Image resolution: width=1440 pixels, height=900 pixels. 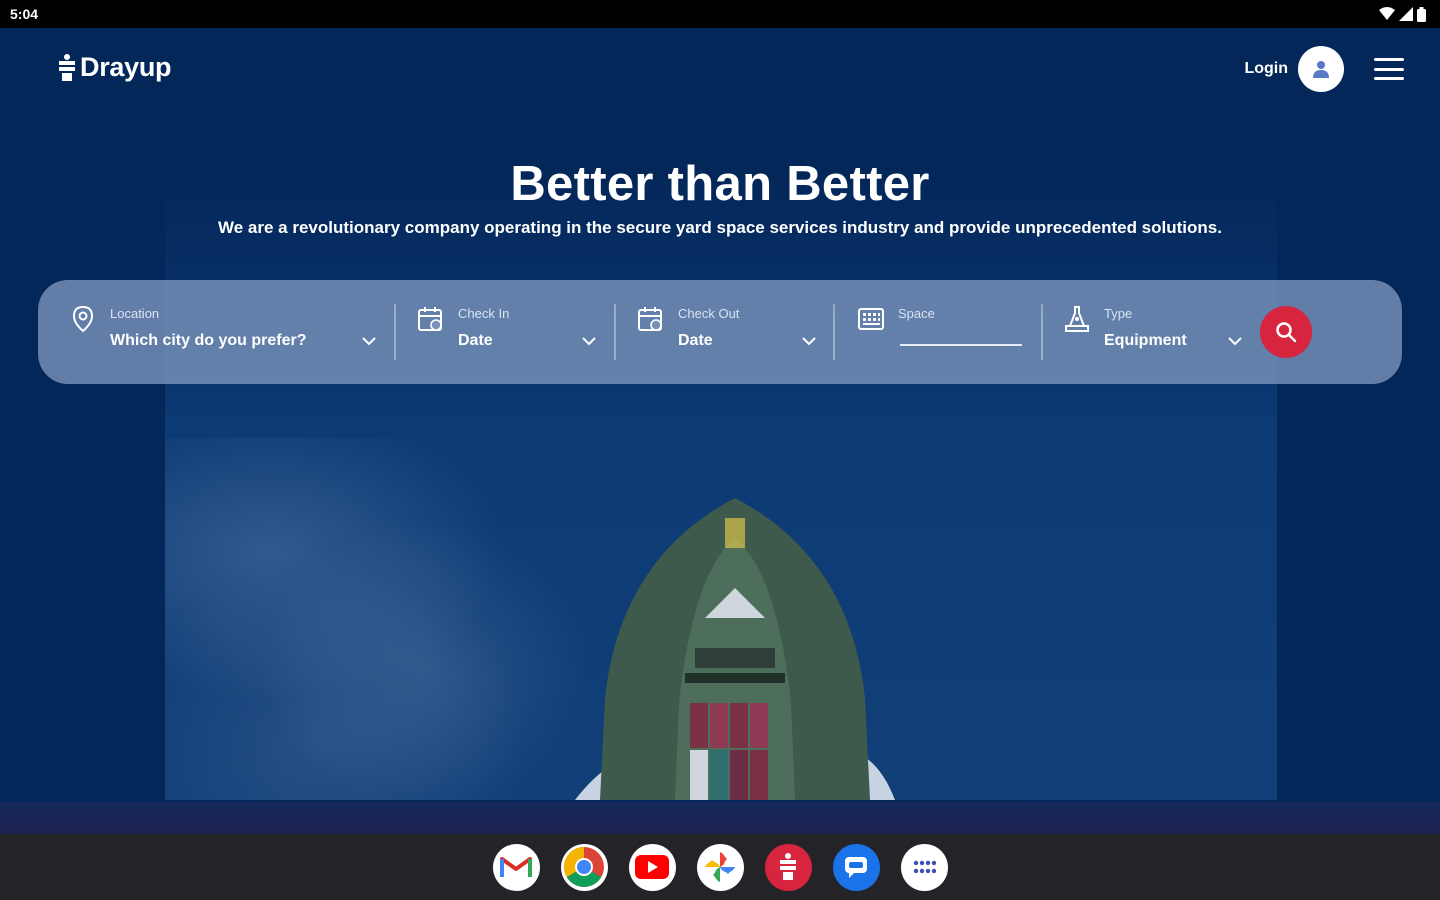 I want to click on space-label: Space, so click(x=916, y=313).